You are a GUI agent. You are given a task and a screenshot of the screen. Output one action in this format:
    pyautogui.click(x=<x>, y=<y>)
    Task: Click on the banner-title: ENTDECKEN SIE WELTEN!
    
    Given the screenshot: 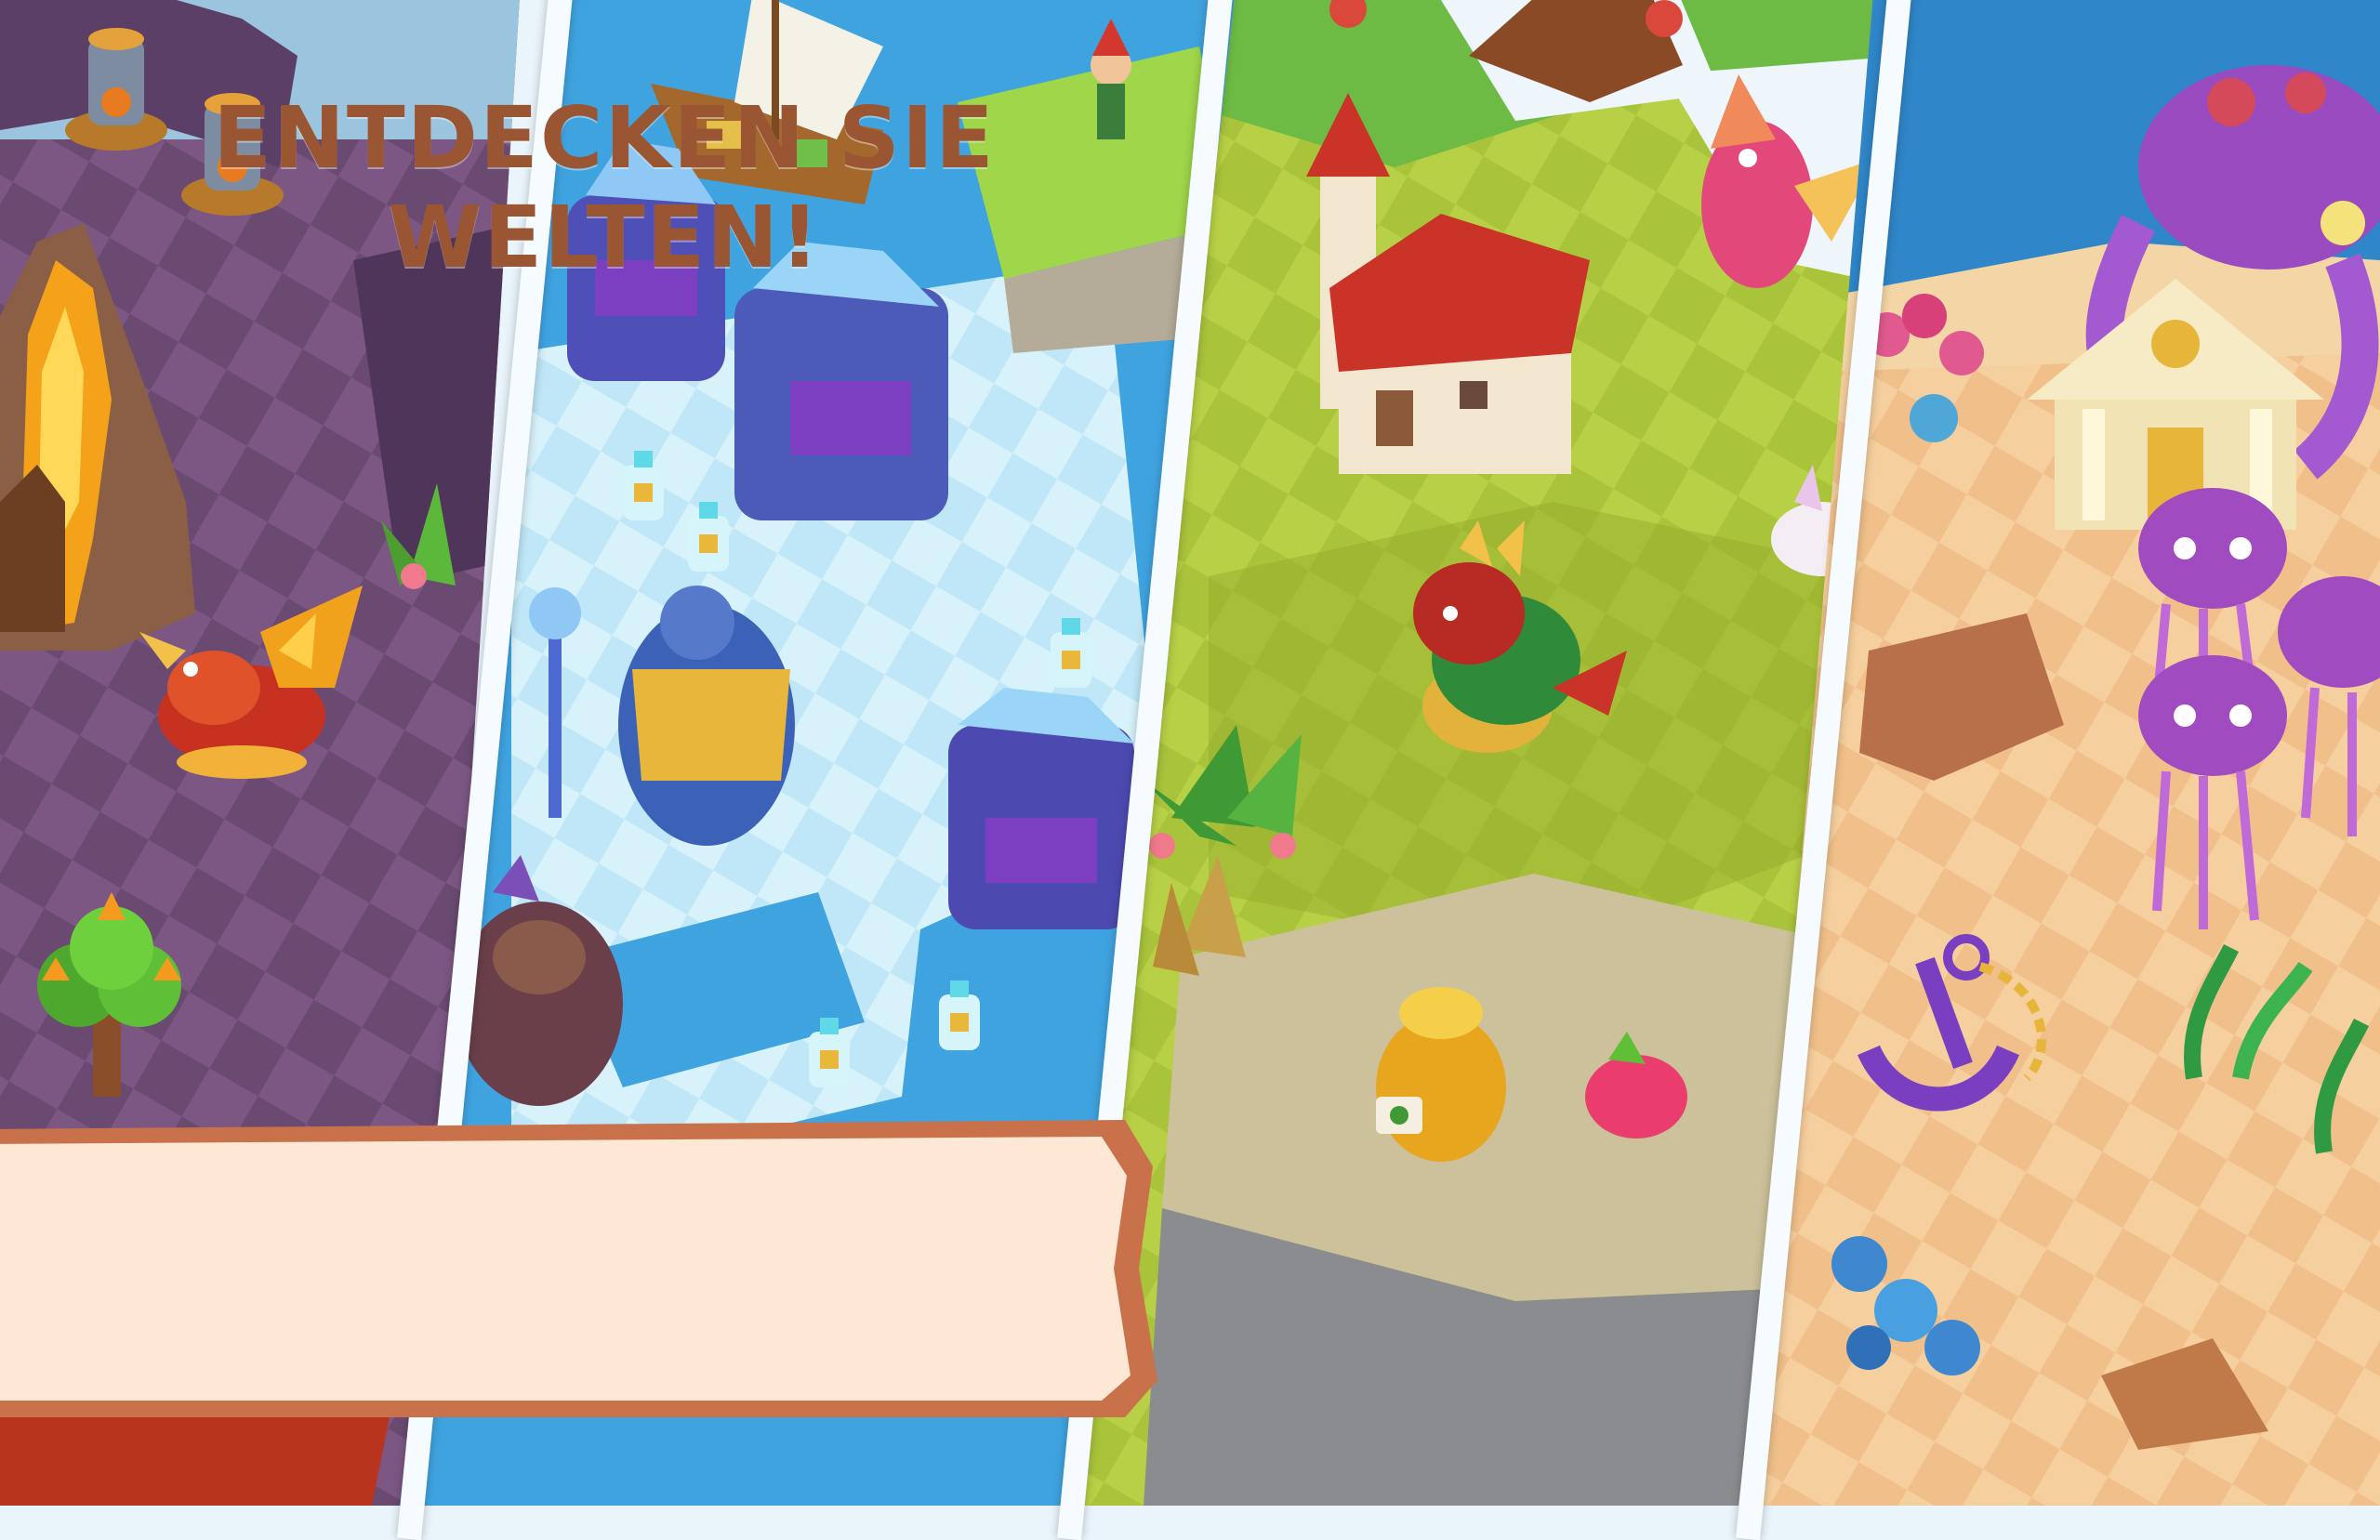 What is the action you would take?
    pyautogui.click(x=604, y=188)
    